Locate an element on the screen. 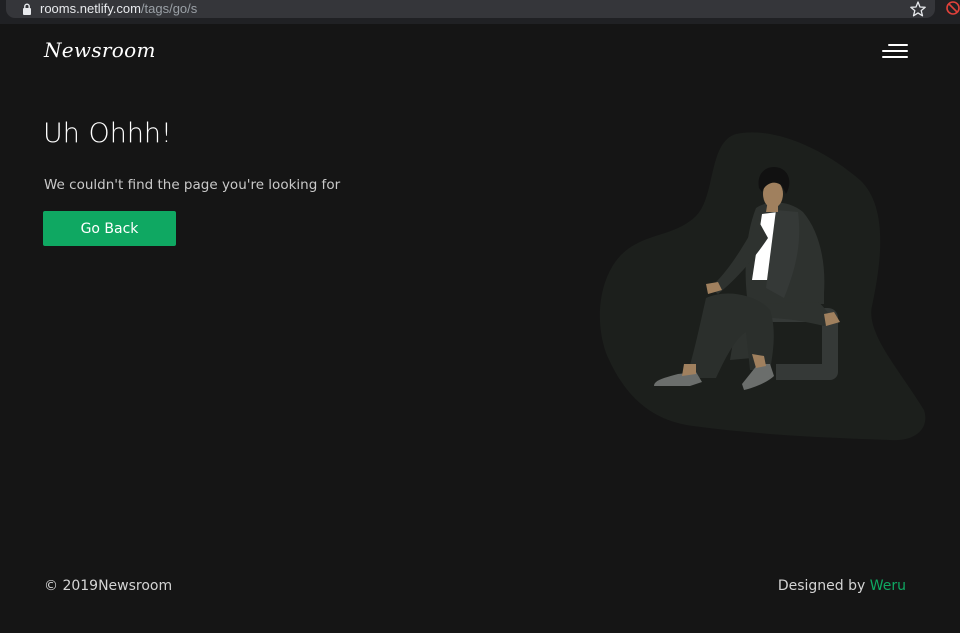 This screenshot has height=633, width=960. page-title: Uh Ohhh! is located at coordinates (107, 133).